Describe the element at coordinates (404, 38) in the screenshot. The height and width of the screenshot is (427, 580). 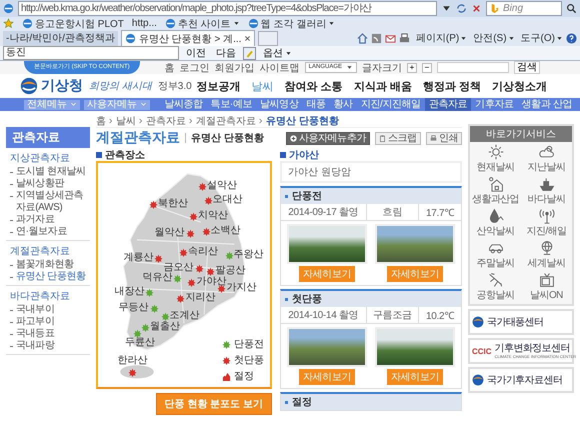
I see `print-icon` at that location.